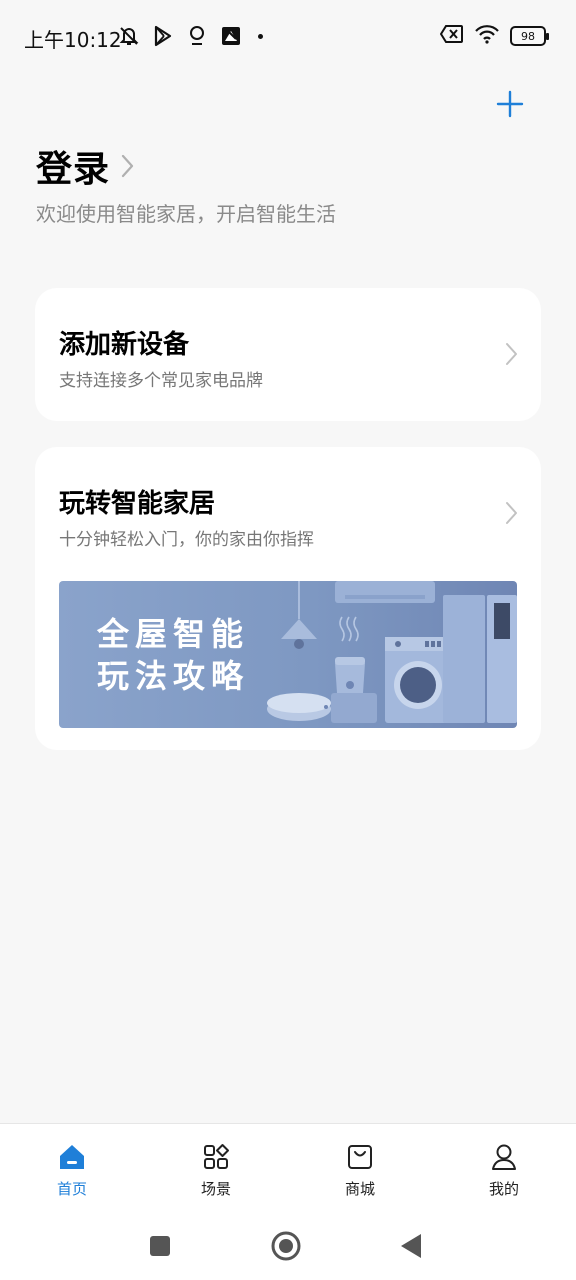 Image resolution: width=576 pixels, height=1280 pixels. I want to click on status-icons-right: 98, so click(494, 36).